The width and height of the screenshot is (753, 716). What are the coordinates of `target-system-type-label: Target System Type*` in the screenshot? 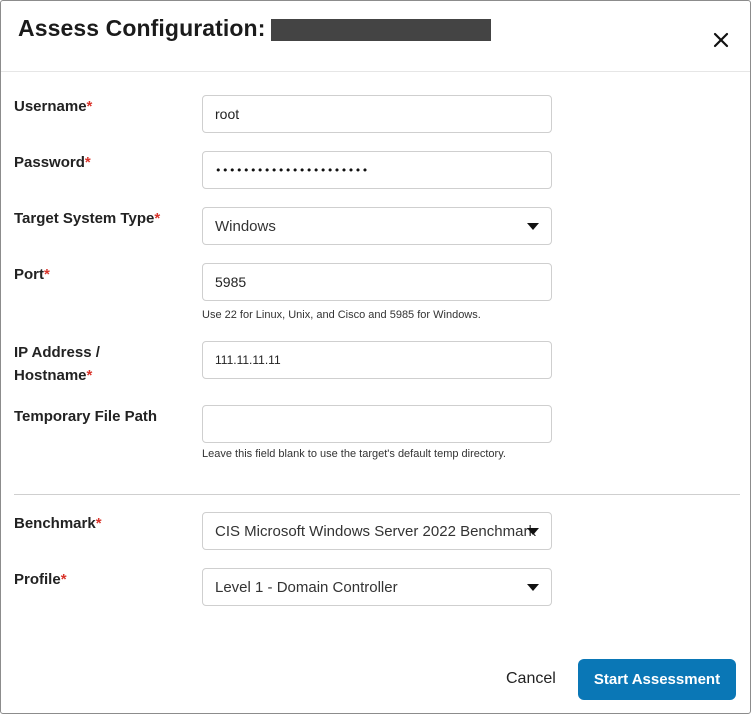 It's located at (87, 218).